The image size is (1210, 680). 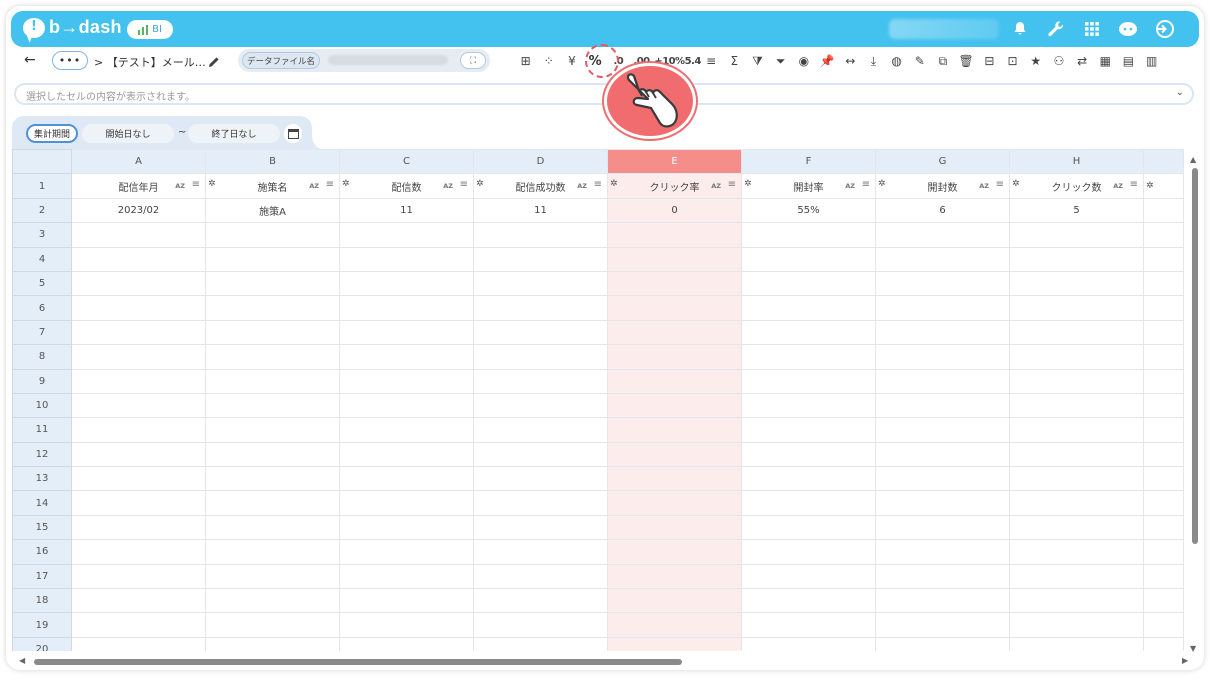 I want to click on column-letter-b: B, so click(x=272, y=162).